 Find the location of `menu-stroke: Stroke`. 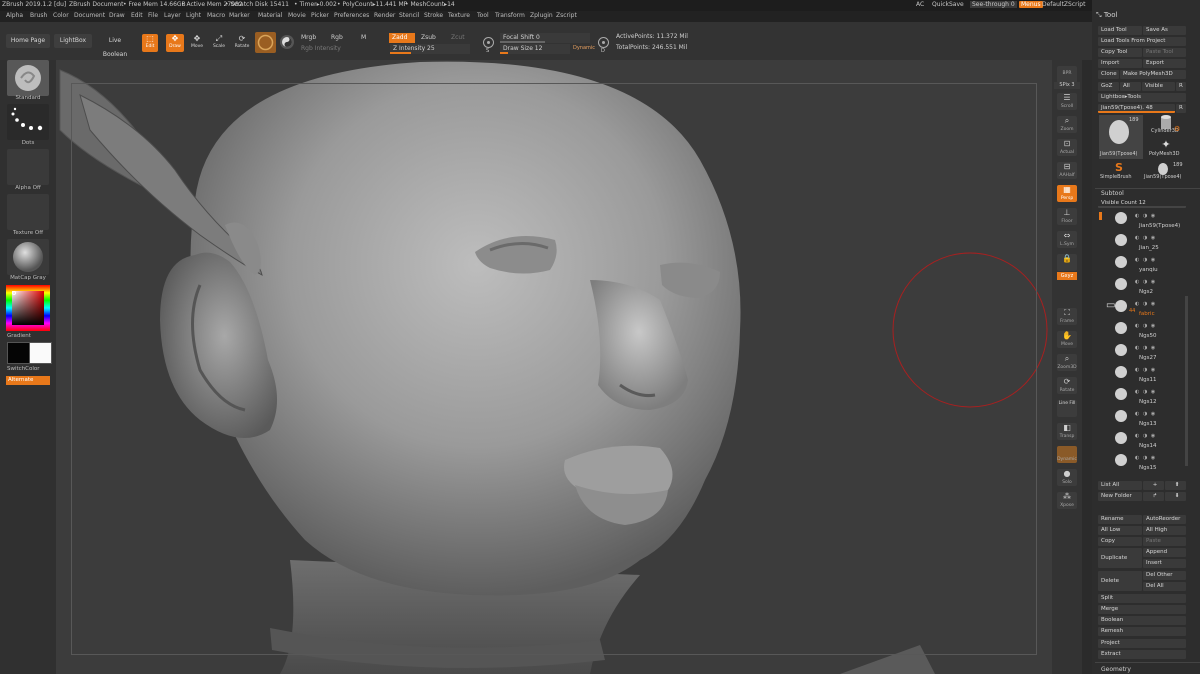

menu-stroke: Stroke is located at coordinates (433, 15).